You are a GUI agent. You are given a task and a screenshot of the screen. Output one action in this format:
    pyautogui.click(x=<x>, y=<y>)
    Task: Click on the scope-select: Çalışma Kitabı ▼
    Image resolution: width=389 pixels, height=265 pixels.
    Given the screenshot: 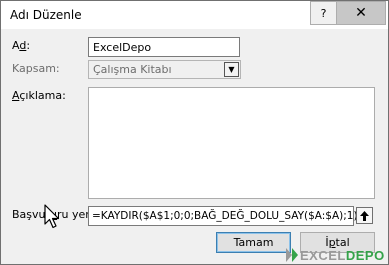 What is the action you would take?
    pyautogui.click(x=164, y=69)
    